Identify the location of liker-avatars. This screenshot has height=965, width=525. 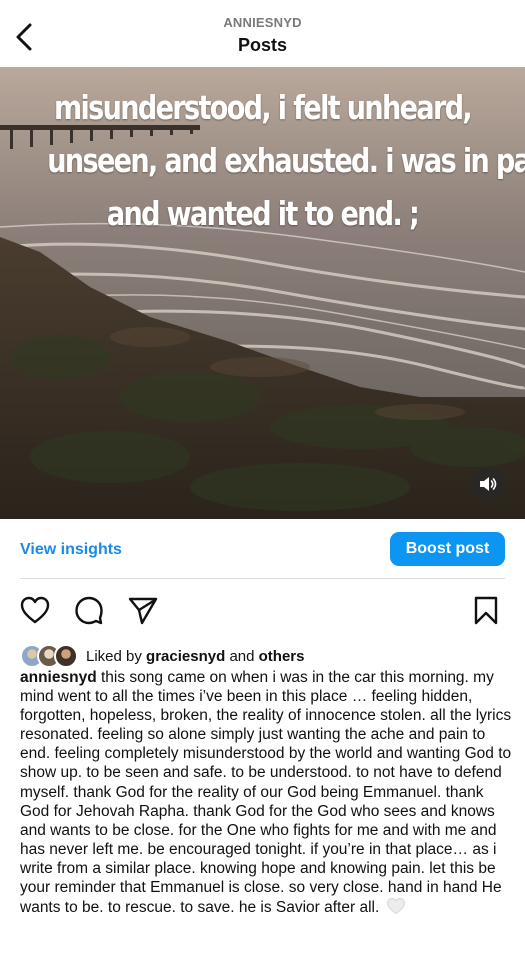
(51, 656).